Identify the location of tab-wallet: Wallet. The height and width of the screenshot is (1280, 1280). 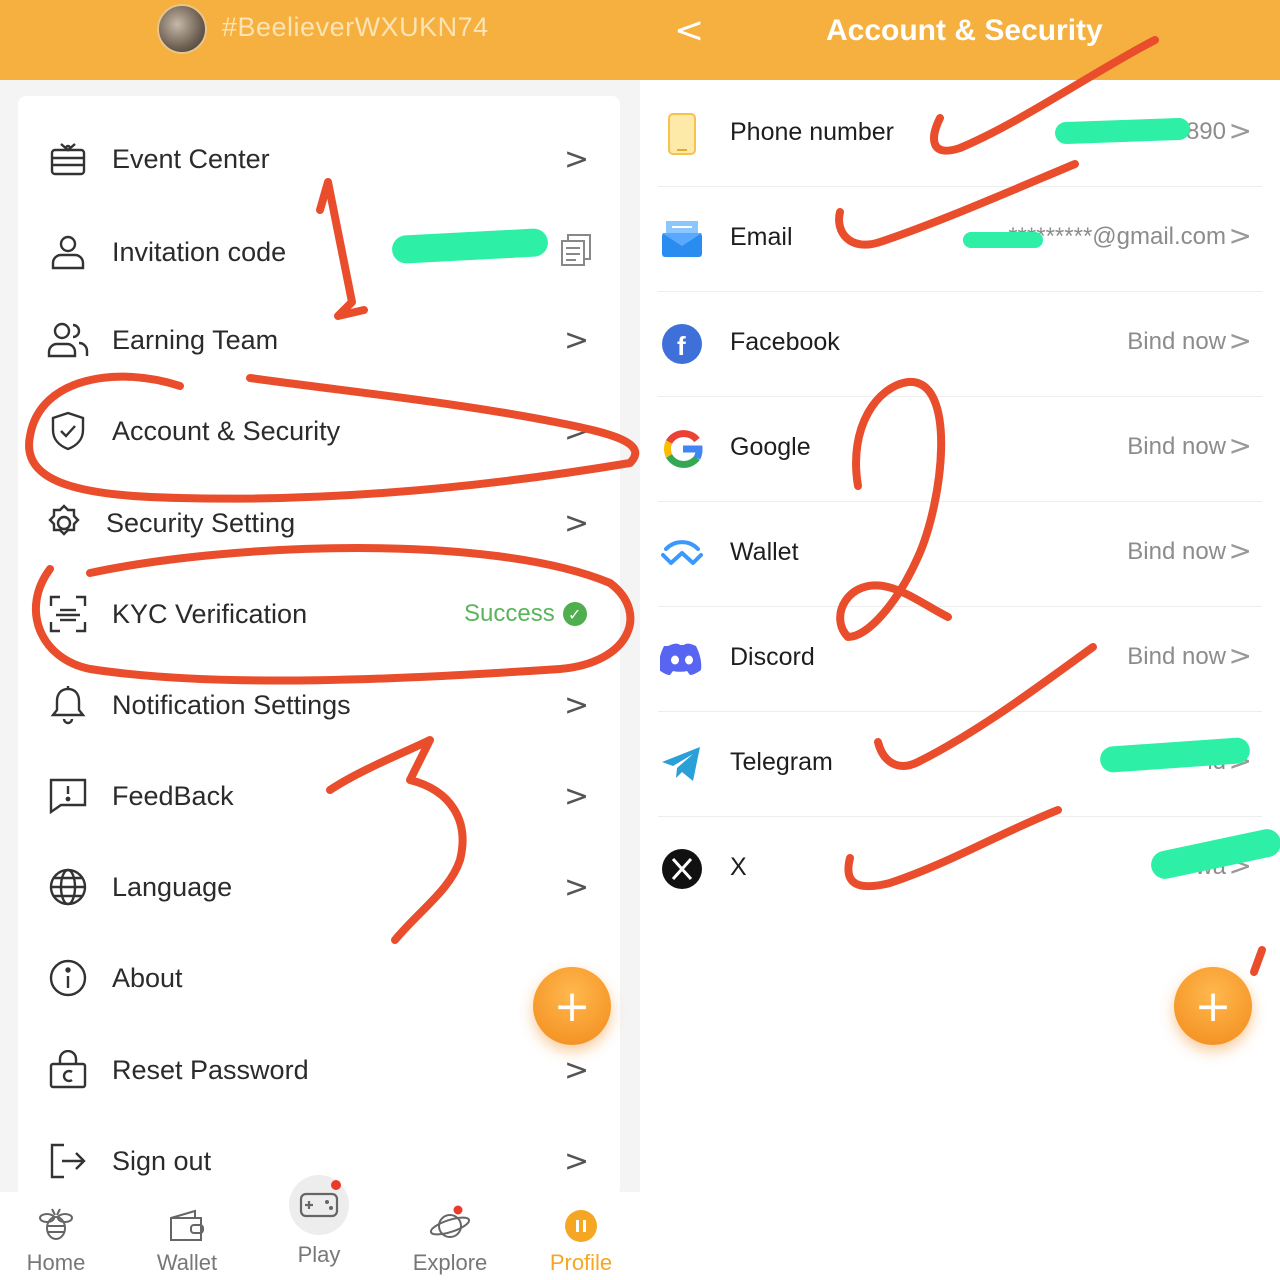
(187, 1238).